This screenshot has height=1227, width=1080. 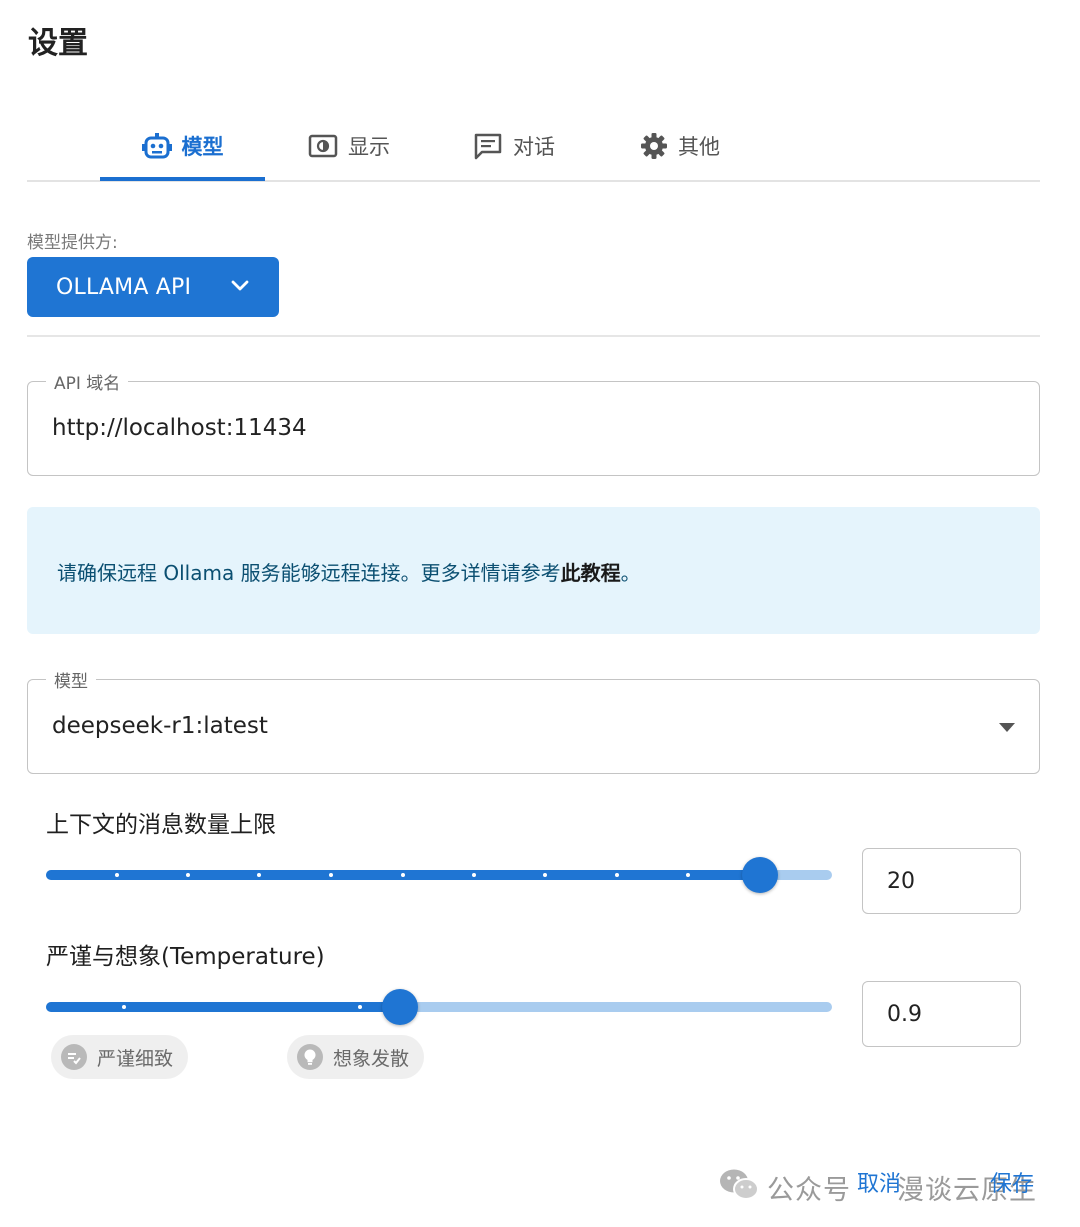 I want to click on active-tab-indicator, so click(x=182, y=179).